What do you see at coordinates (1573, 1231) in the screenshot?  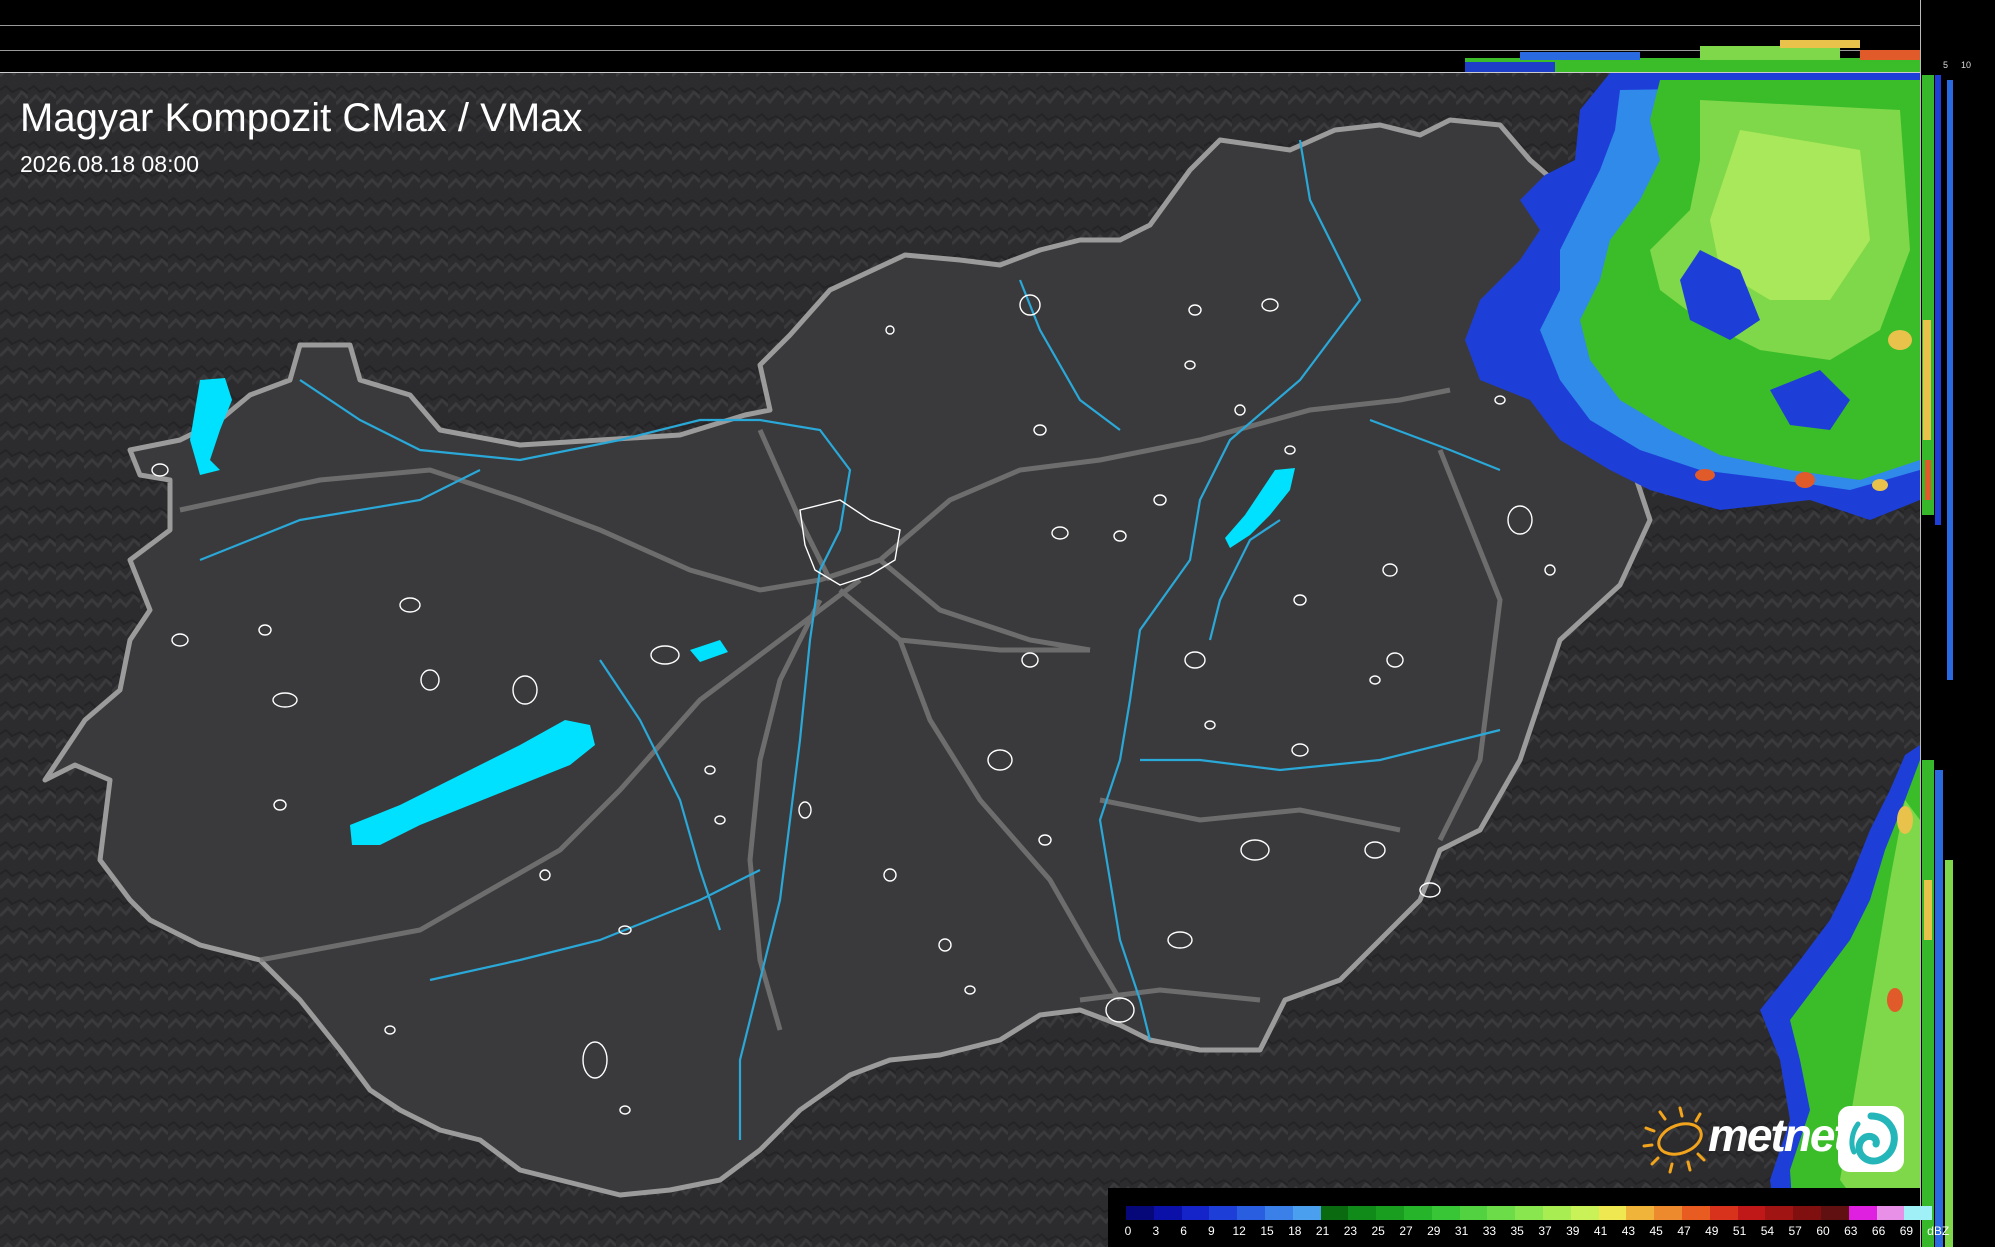 I see `legend-value-label: 39` at bounding box center [1573, 1231].